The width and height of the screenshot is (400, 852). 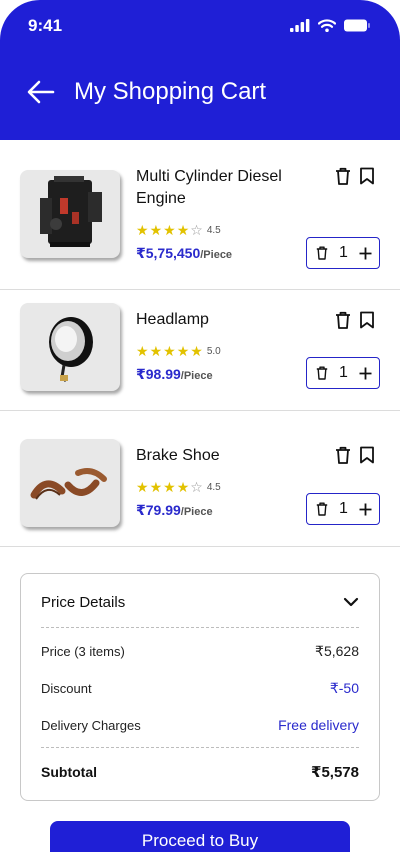 I want to click on proceed-to-buy-button: Proceed to Buy, so click(x=200, y=836).